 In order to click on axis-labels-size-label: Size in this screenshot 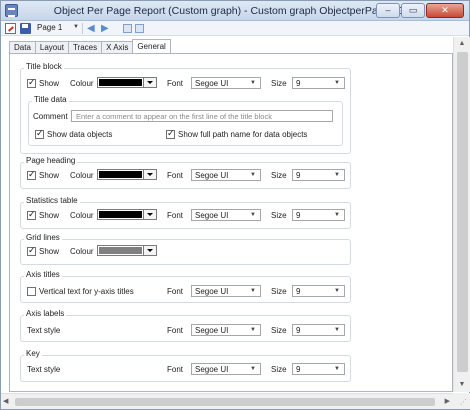, I will do `click(279, 330)`.